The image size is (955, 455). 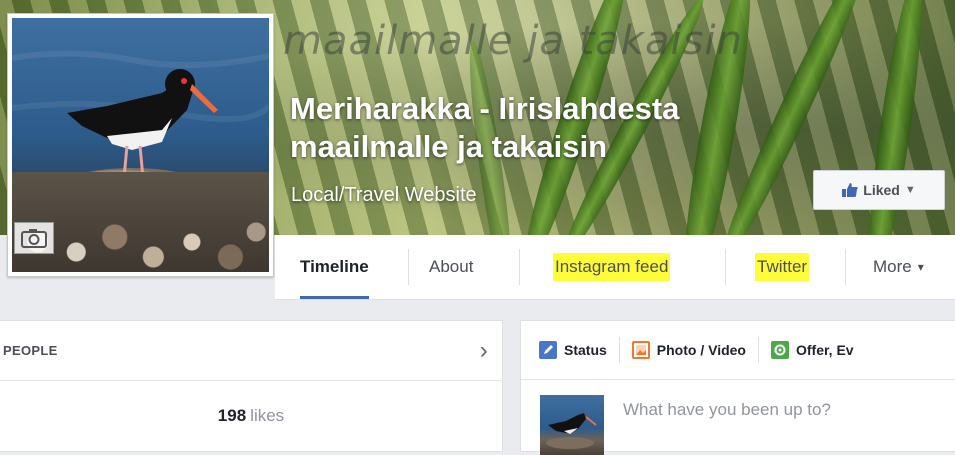 I want to click on tab-about: About, so click(x=451, y=267).